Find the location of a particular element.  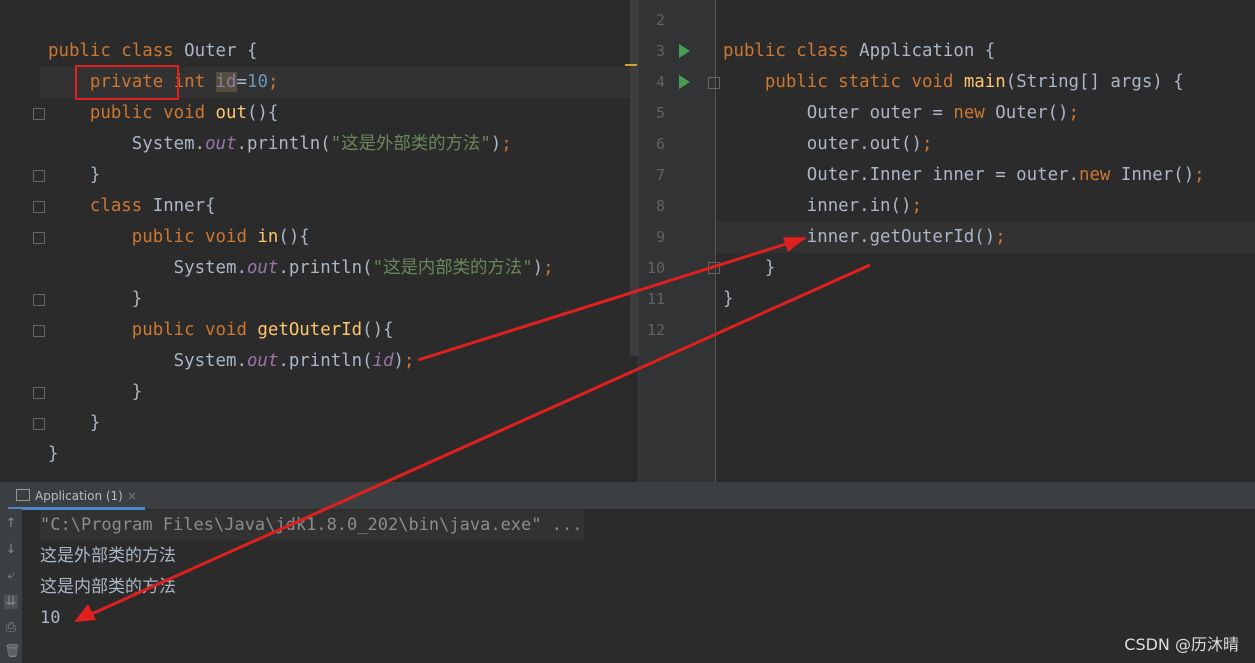

arrow-id-to-call is located at coordinates (611, 299).